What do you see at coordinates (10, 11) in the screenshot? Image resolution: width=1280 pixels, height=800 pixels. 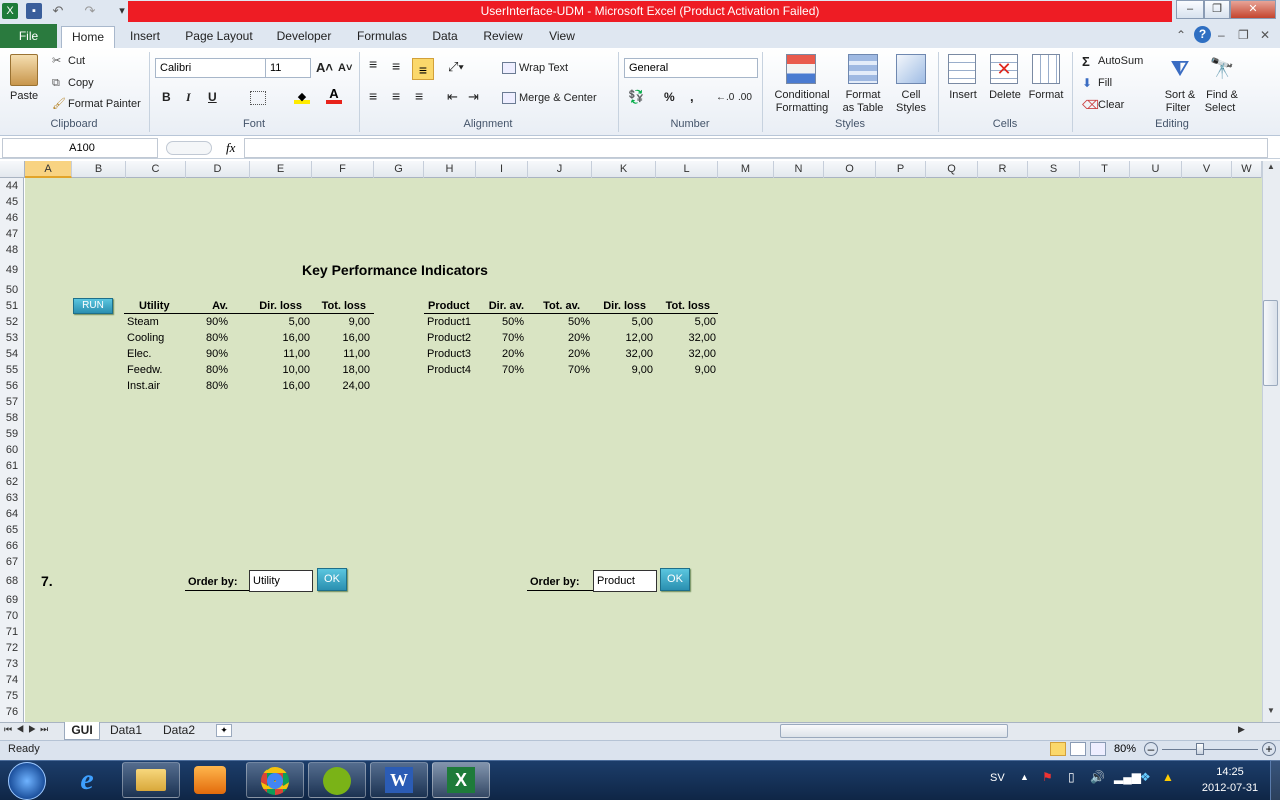 I see `excel-app-icon: X` at bounding box center [10, 11].